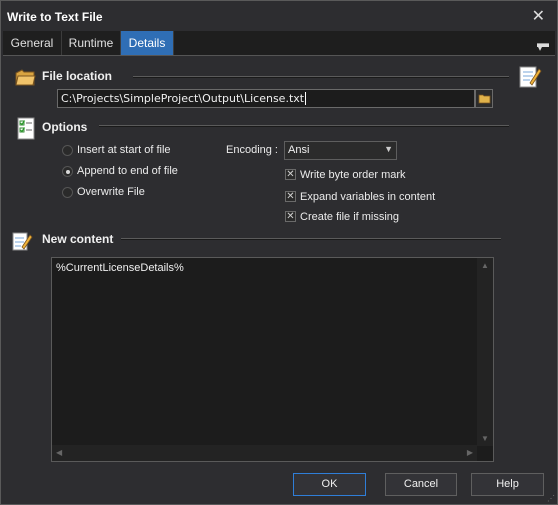  Describe the element at coordinates (388, 149) in the screenshot. I see `chevron-down-icon: ▼` at that location.